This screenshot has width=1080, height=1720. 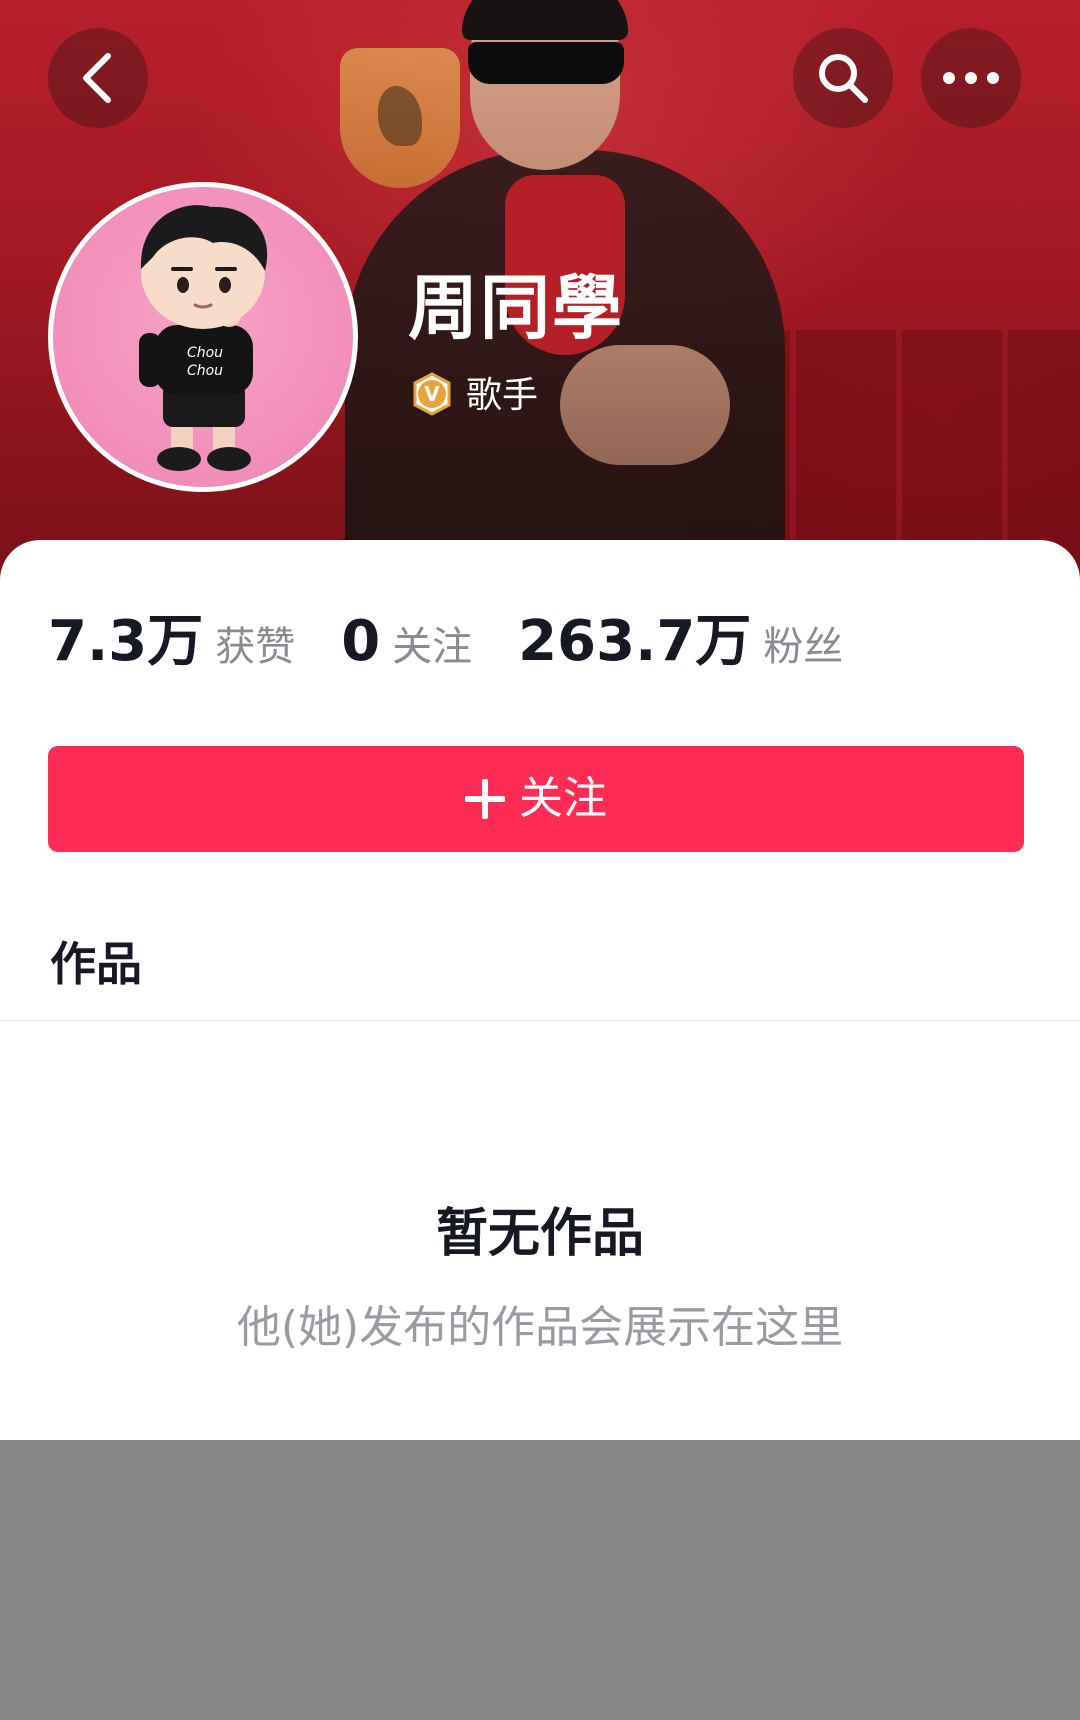 What do you see at coordinates (635, 641) in the screenshot?
I see `stat-followers-value: 263.7万` at bounding box center [635, 641].